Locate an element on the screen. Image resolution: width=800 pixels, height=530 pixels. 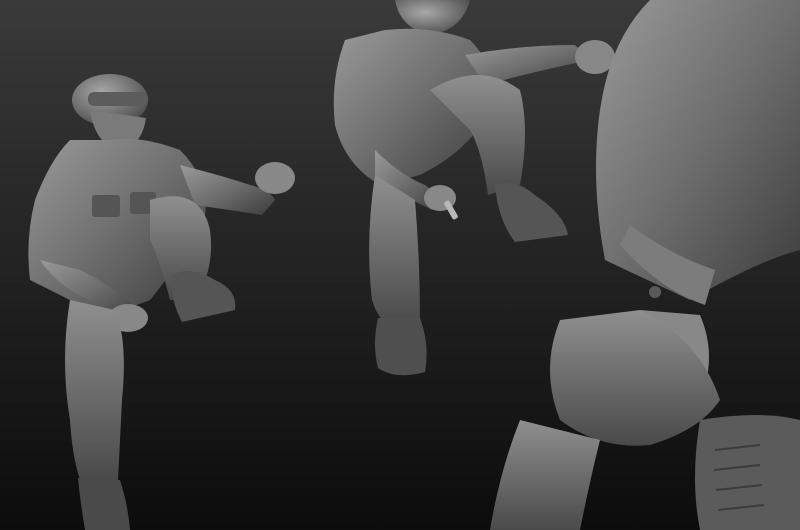
standing-leg is located at coordinates (94, 390).